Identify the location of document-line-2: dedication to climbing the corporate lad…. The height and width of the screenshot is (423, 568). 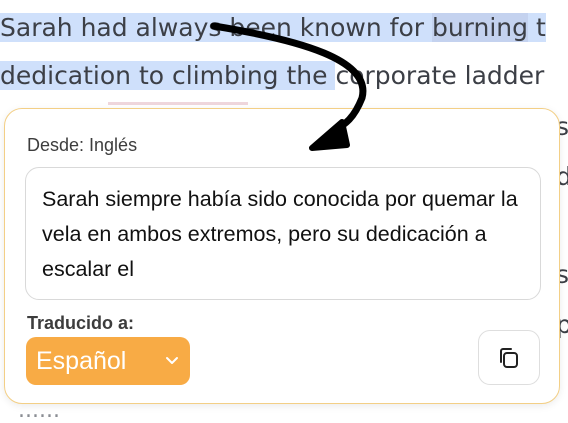
(272, 76).